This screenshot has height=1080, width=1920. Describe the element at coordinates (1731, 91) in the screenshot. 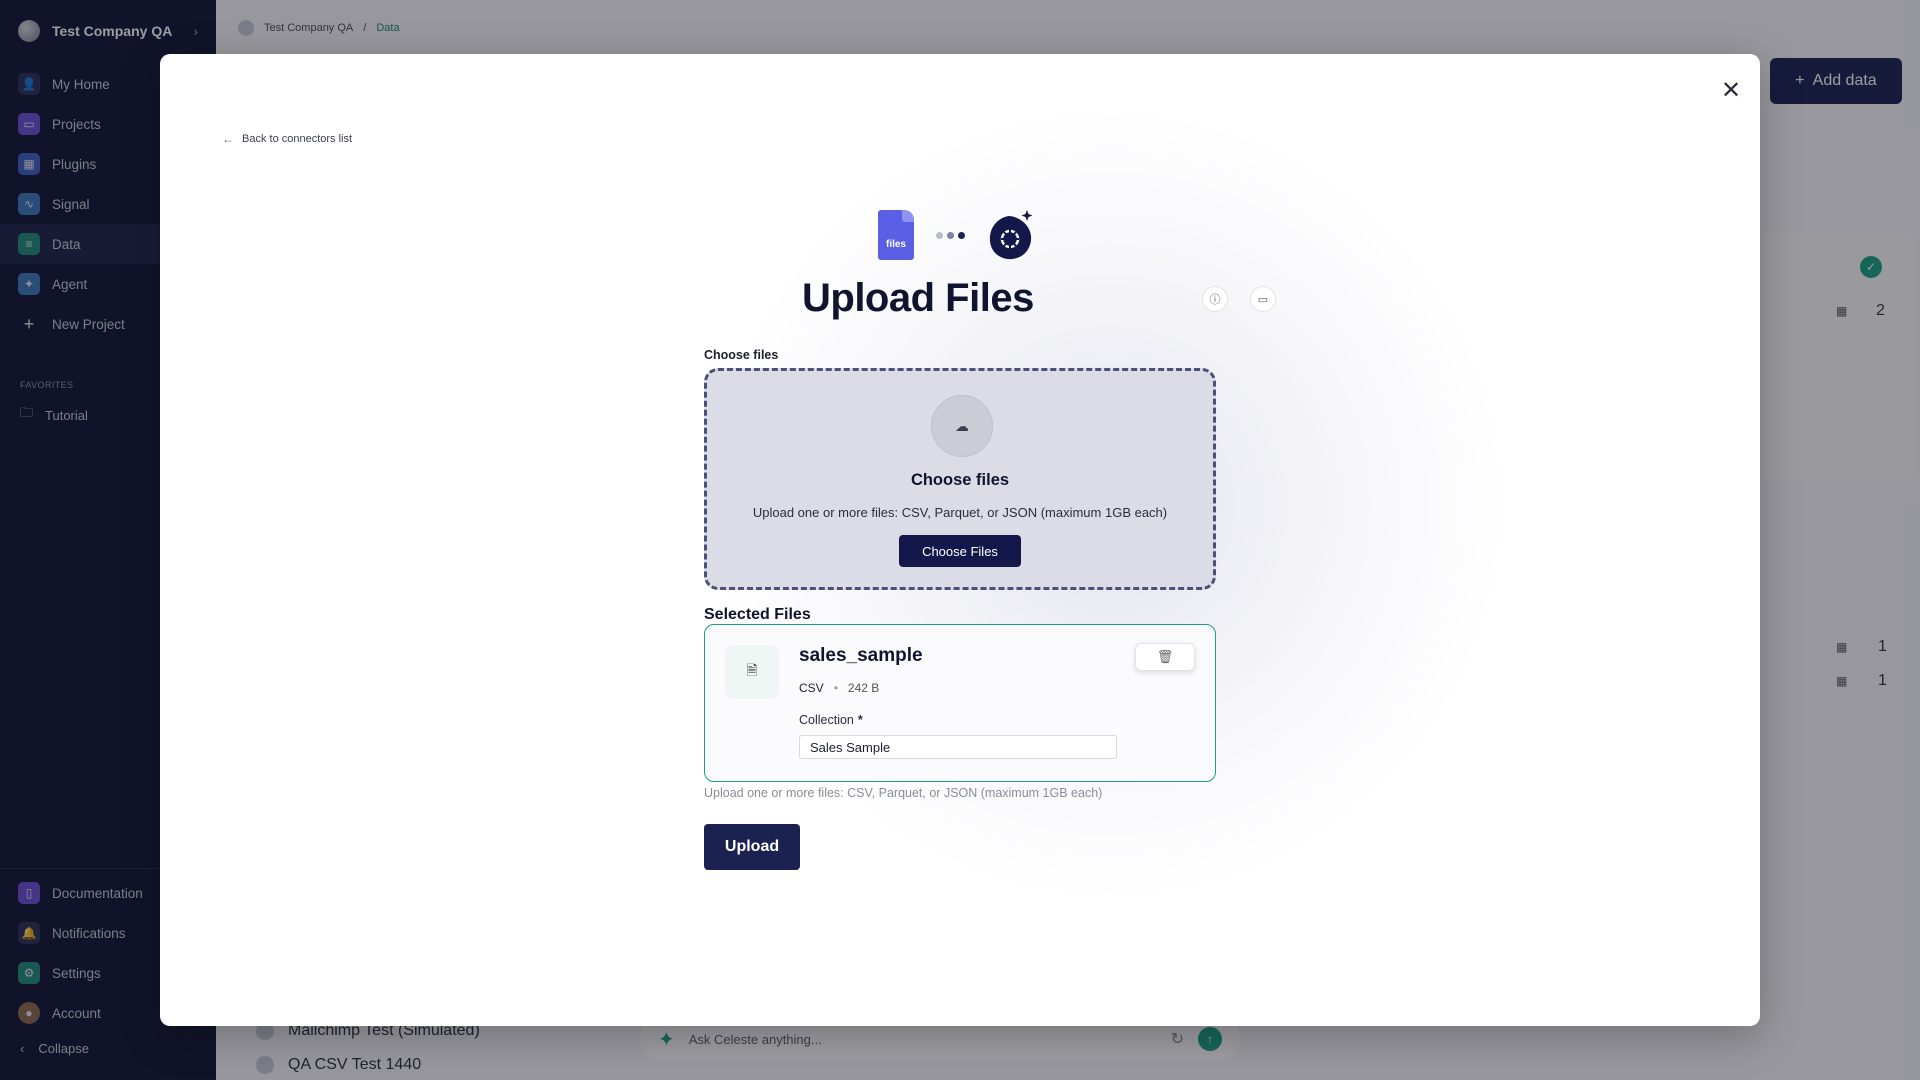

I see `close-button: ✕` at that location.